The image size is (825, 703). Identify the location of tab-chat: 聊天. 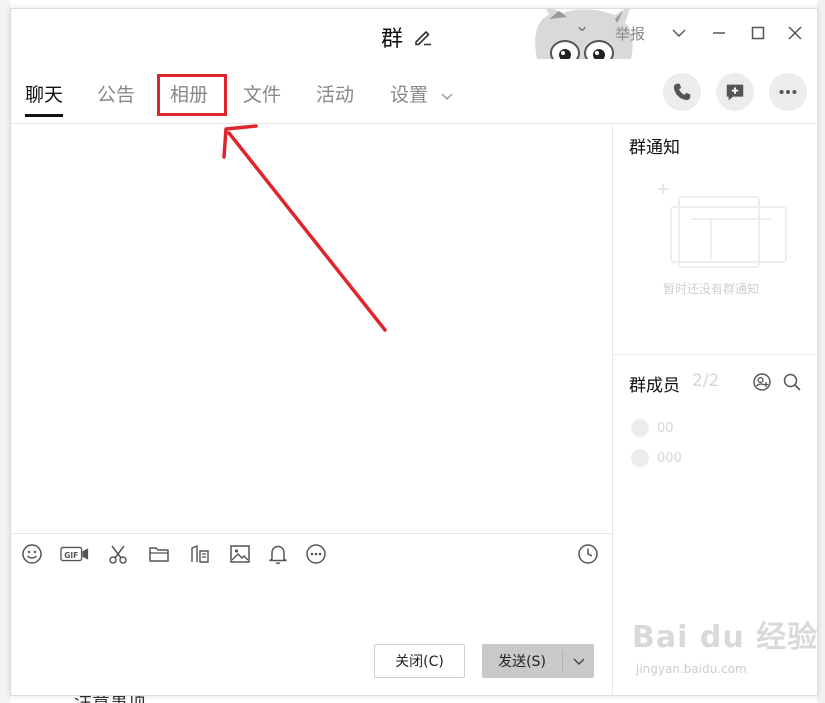
(44, 100).